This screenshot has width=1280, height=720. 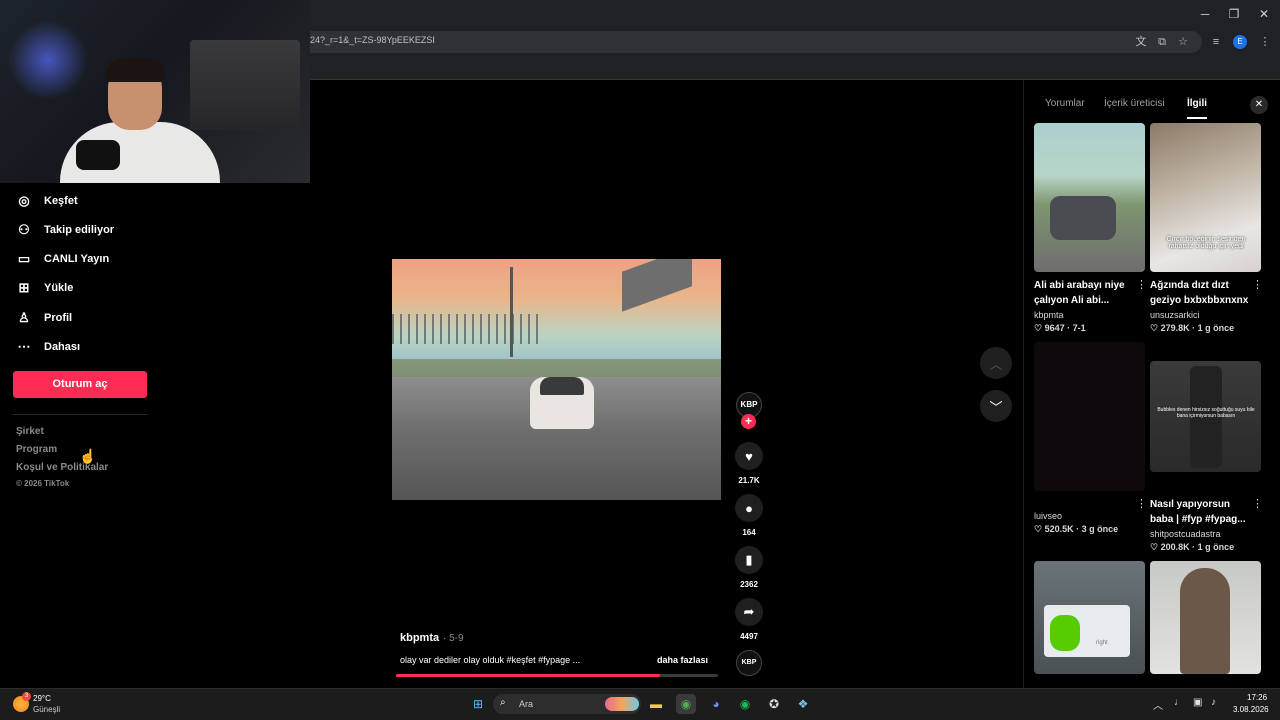 I want to click on browser-menu-icon: ⋮, so click(x=1265, y=42).